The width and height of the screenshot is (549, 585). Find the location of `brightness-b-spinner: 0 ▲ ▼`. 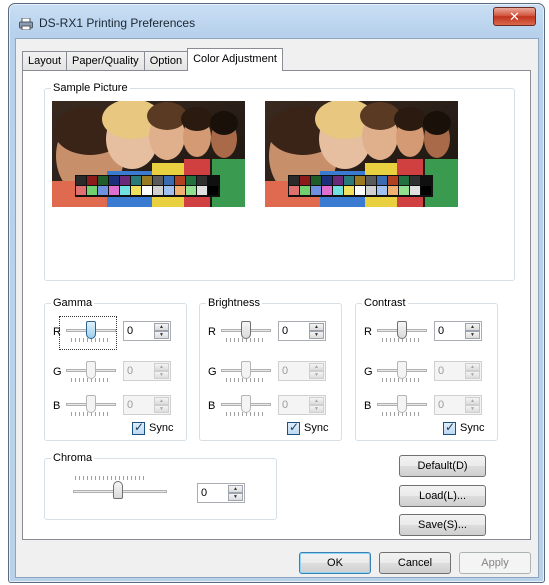

brightness-b-spinner: 0 ▲ ▼ is located at coordinates (302, 405).